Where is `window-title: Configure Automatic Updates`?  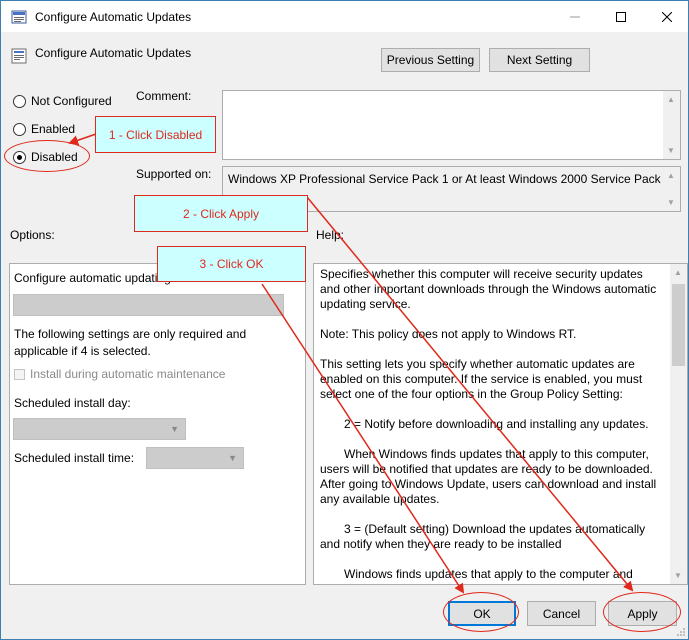
window-title: Configure Automatic Updates is located at coordinates (113, 17).